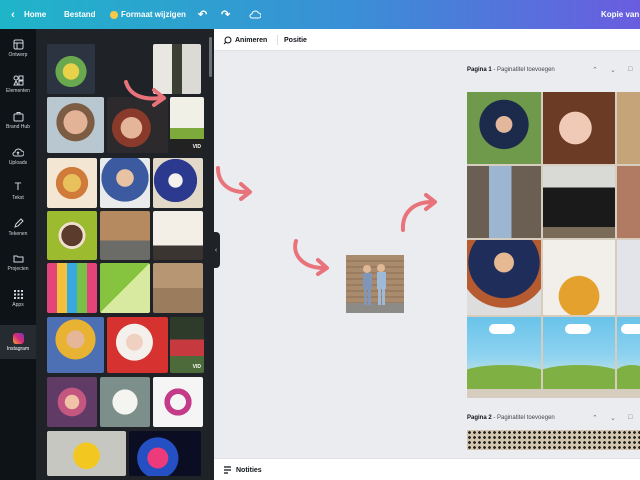 This screenshot has width=640, height=480. Describe the element at coordinates (18, 55) in the screenshot. I see `rail-item-label: Ontwerp` at that location.